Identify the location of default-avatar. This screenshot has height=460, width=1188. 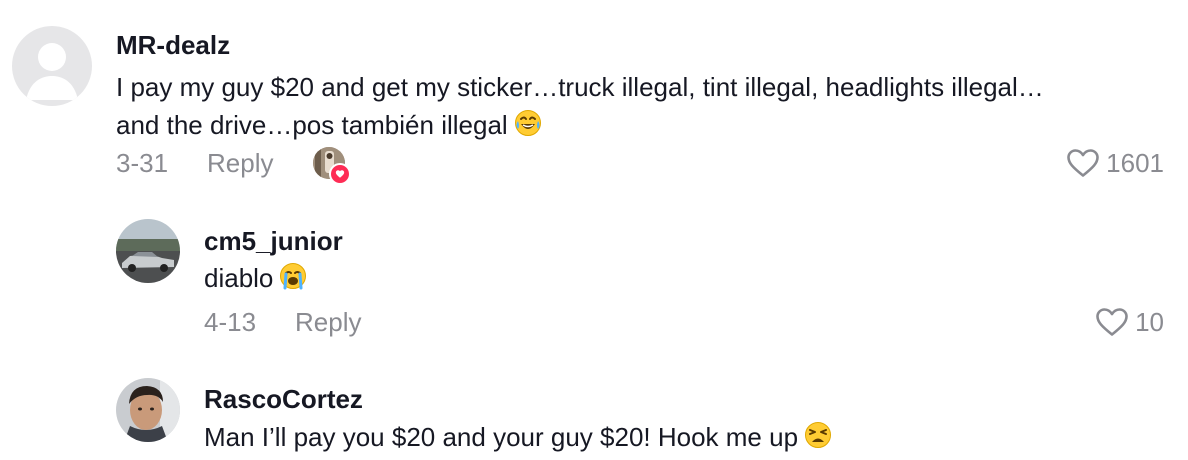
(52, 66).